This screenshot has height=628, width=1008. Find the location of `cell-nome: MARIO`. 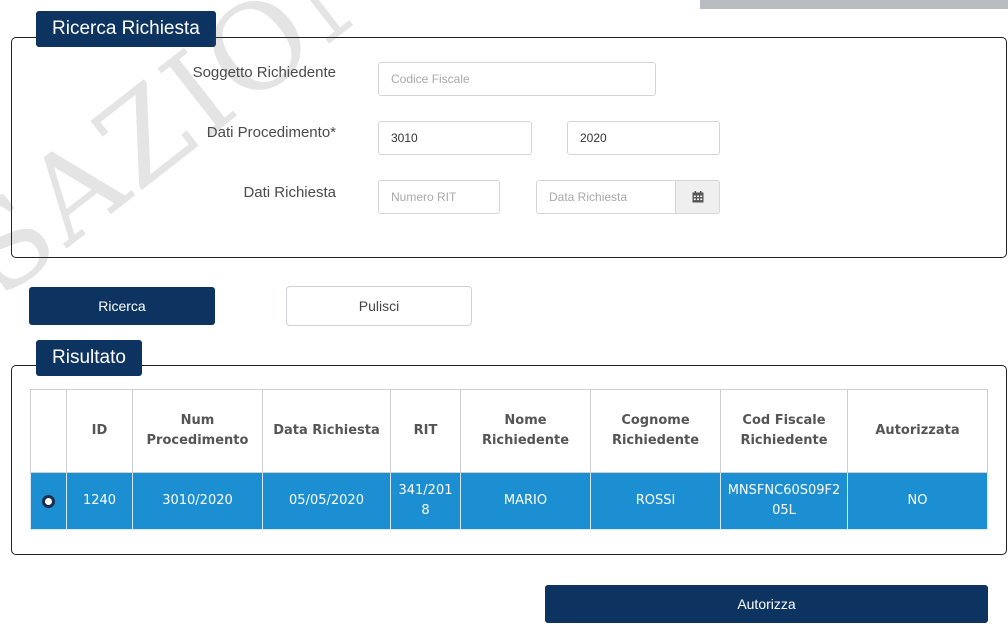

cell-nome: MARIO is located at coordinates (525, 501).